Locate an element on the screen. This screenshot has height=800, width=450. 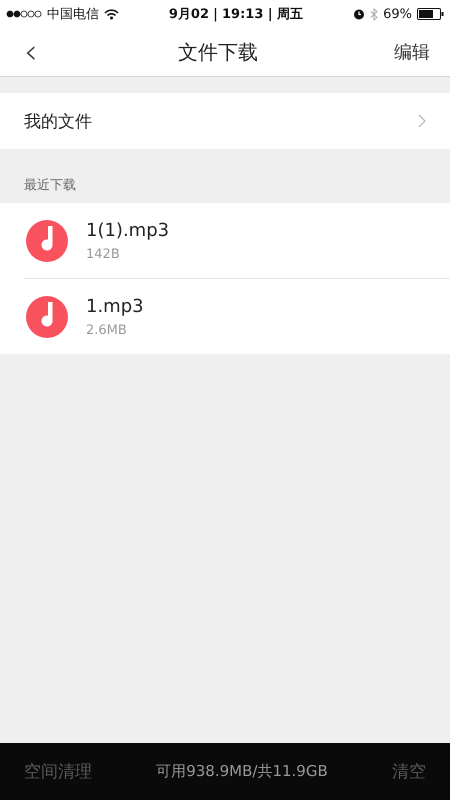
my-files-label: 我的文件 is located at coordinates (58, 121).